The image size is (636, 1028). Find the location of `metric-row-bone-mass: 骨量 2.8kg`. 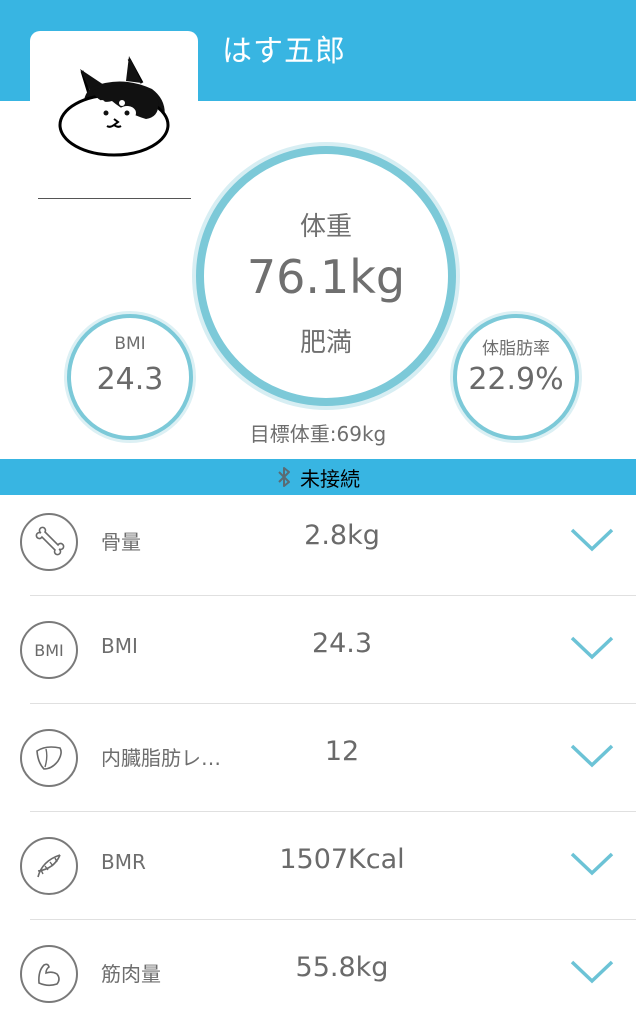

metric-row-bone-mass: 骨量 2.8kg is located at coordinates (318, 542).